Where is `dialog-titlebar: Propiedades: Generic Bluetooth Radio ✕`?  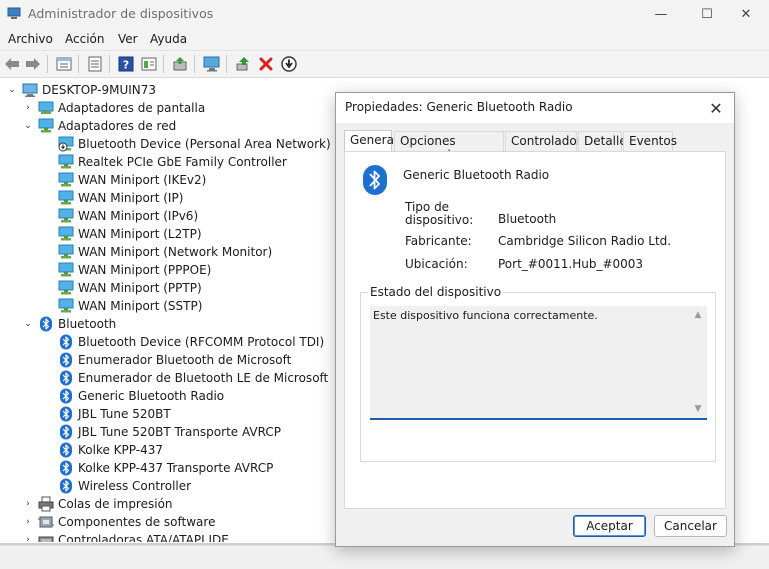 dialog-titlebar: Propiedades: Generic Bluetooth Radio ✕ is located at coordinates (535, 108).